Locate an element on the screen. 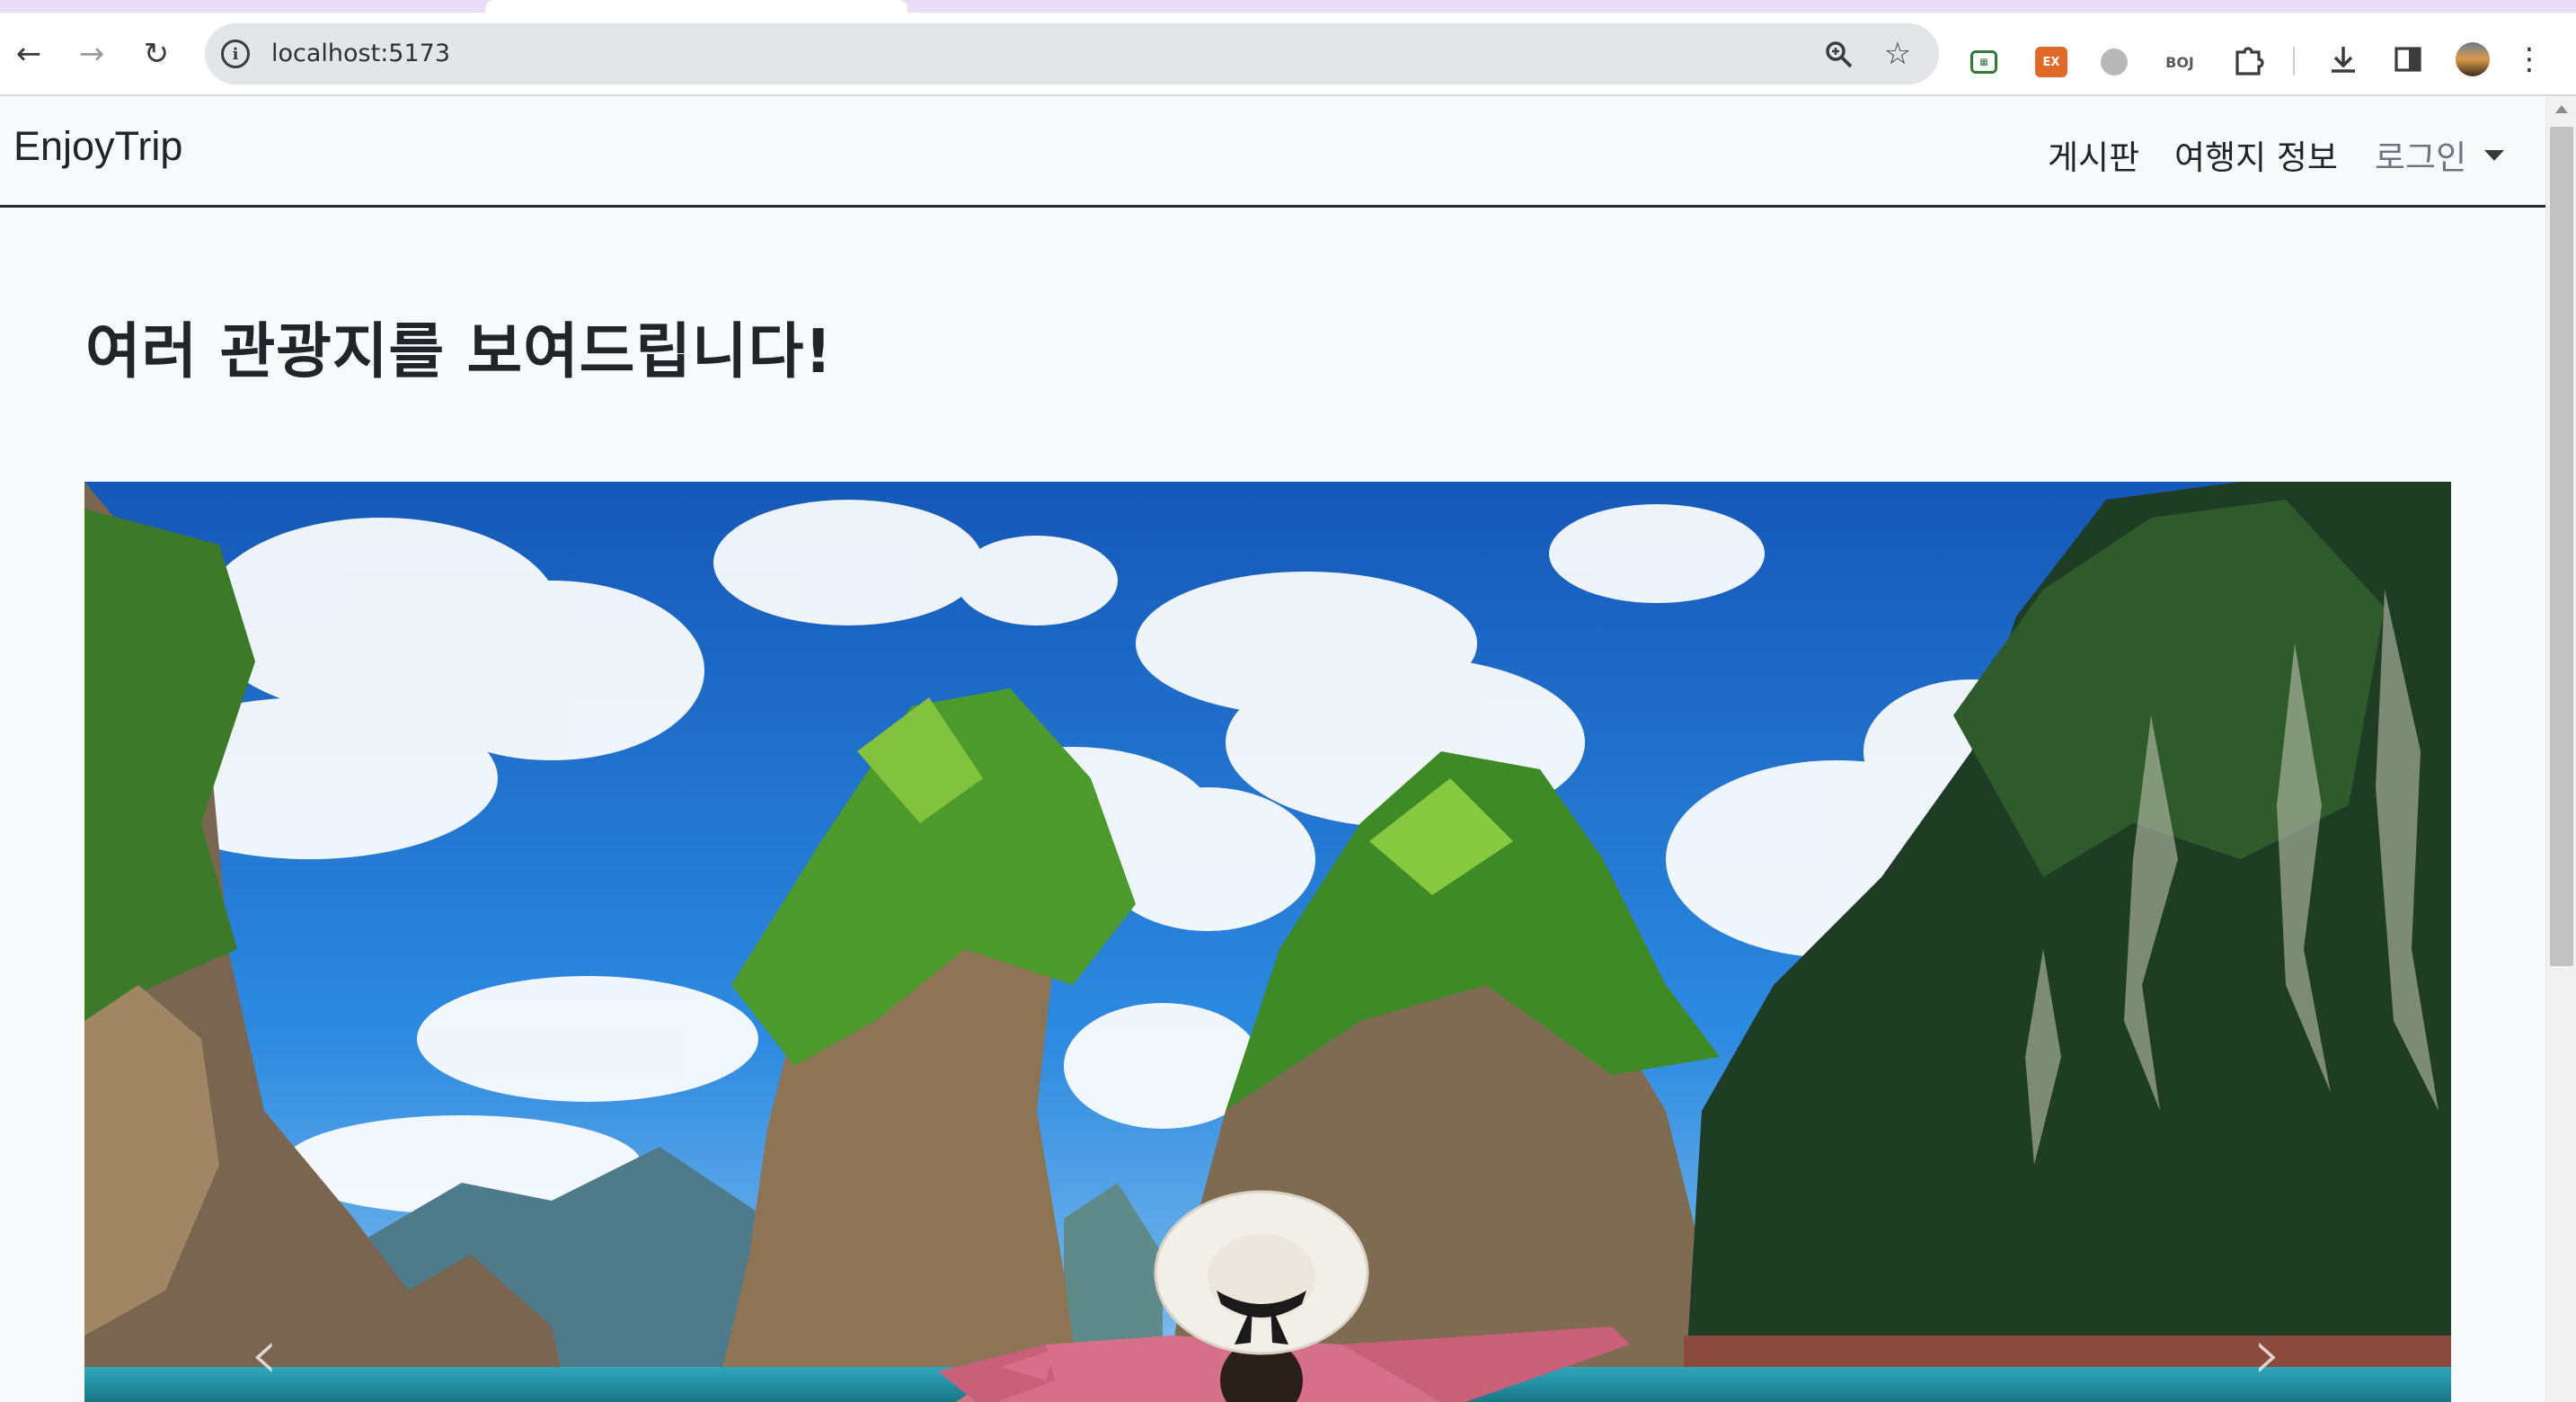 Image resolution: width=2576 pixels, height=1402 pixels. browser-toolbar: ← → ↻ i localhost:5173 ☆ ▦ EX BOJ ⋮ is located at coordinates (1288, 54).